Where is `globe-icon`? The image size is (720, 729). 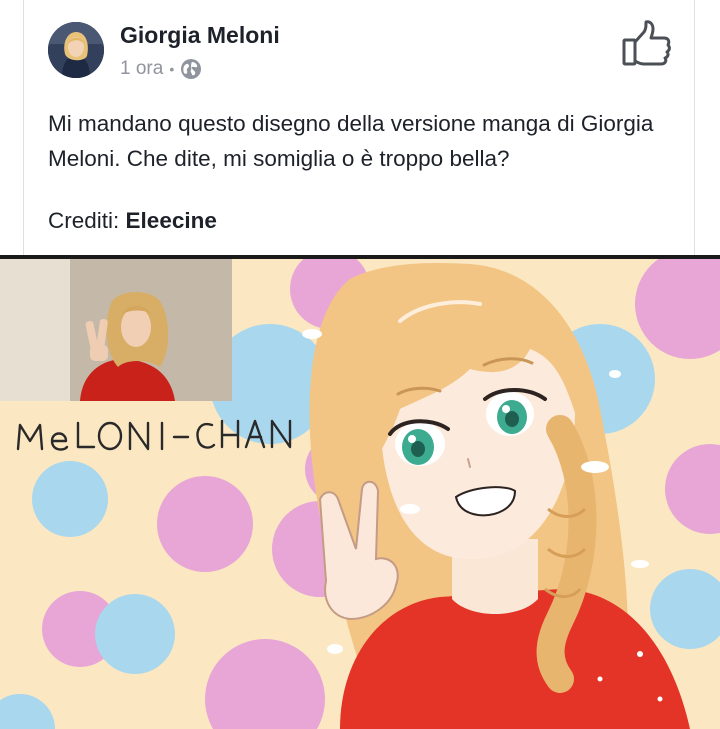 globe-icon is located at coordinates (191, 69).